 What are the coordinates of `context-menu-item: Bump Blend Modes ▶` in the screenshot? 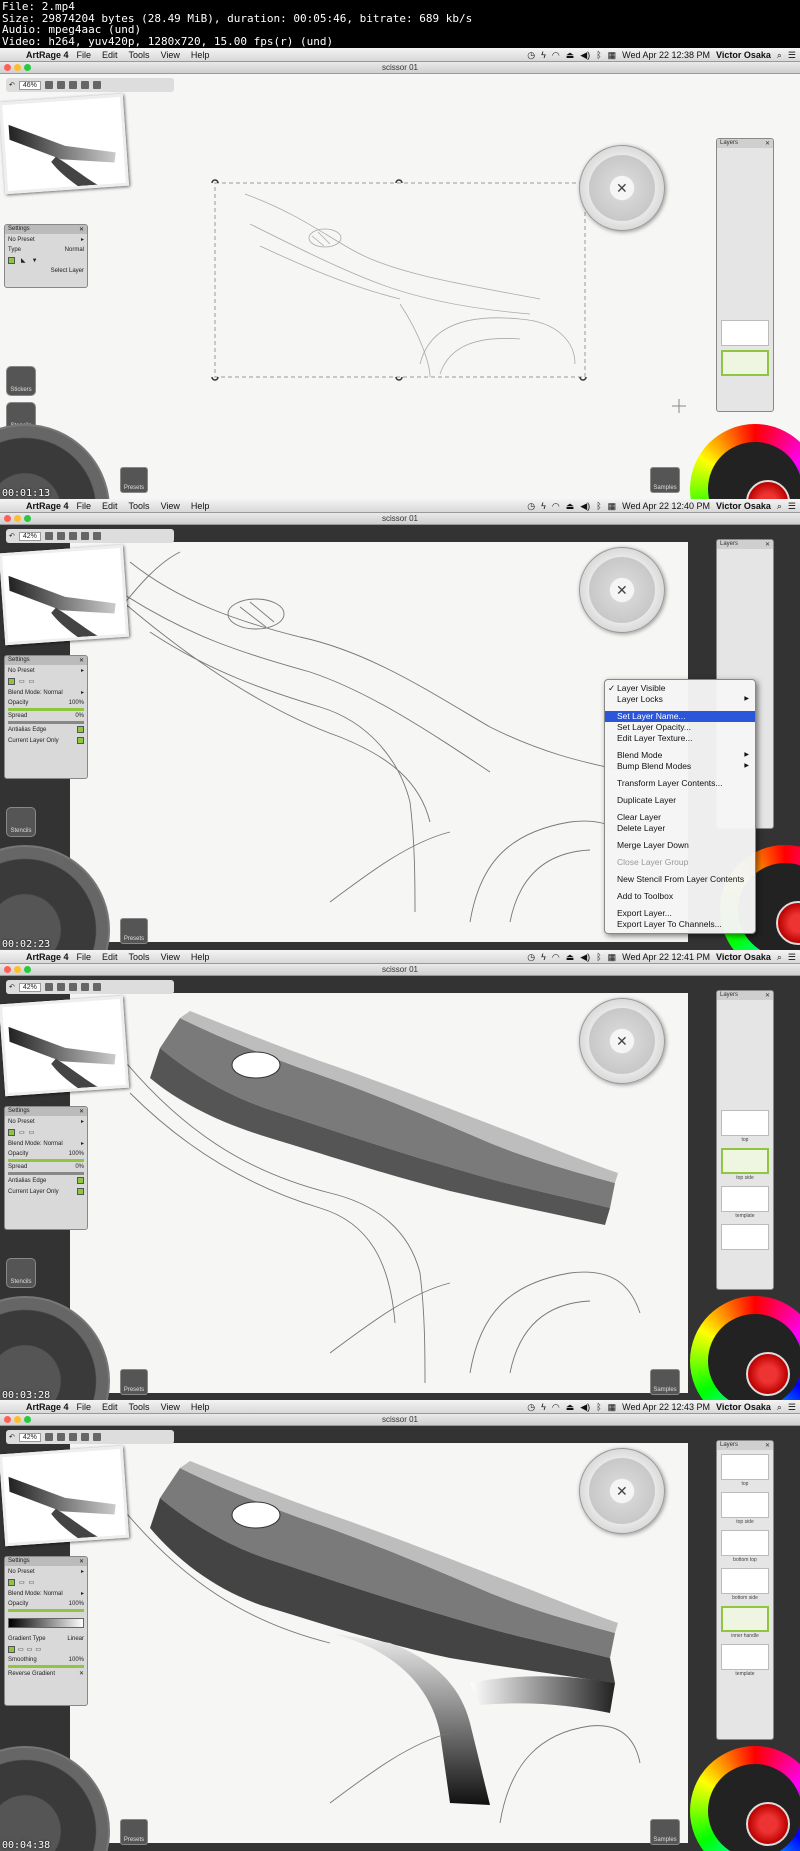 It's located at (680, 766).